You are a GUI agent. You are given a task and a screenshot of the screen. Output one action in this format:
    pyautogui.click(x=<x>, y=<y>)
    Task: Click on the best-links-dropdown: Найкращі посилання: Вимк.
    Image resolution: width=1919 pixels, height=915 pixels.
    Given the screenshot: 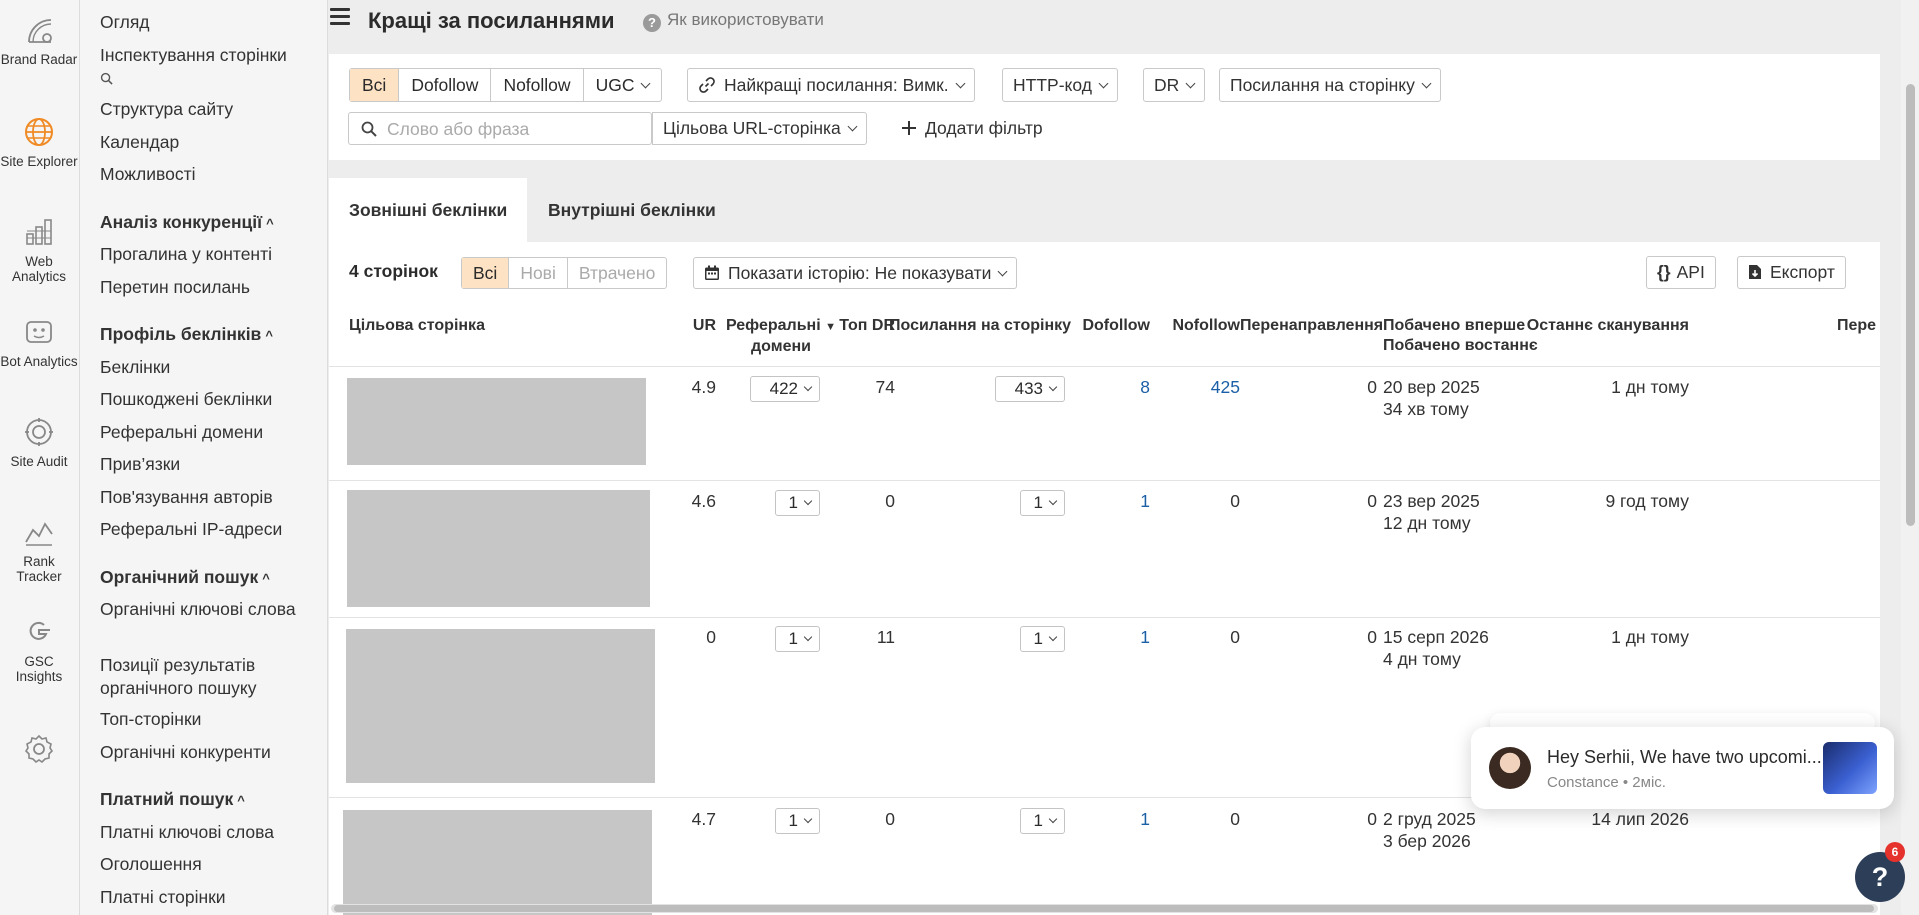 What is the action you would take?
    pyautogui.click(x=831, y=85)
    